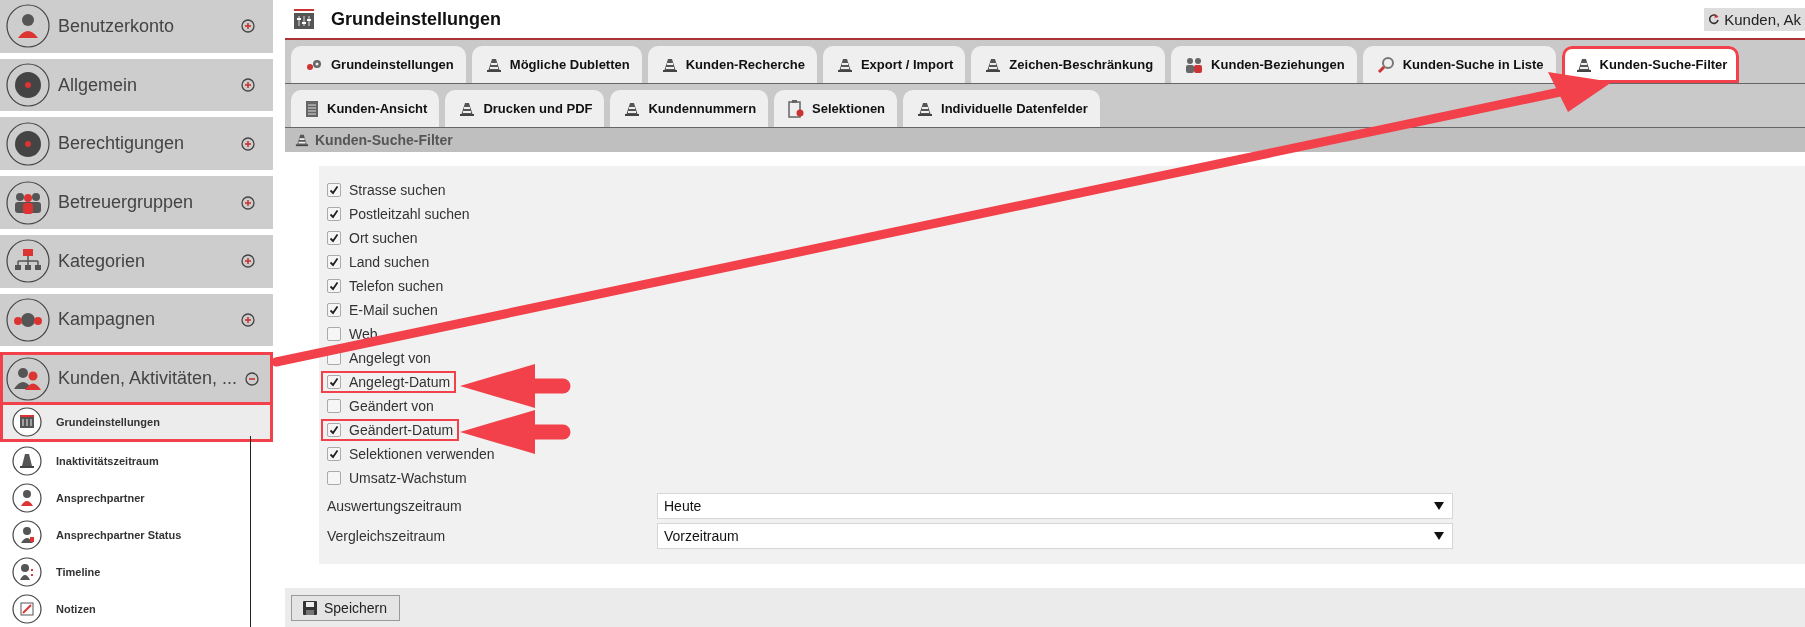 This screenshot has width=1805, height=627. What do you see at coordinates (314, 64) in the screenshot?
I see `gear-icon` at bounding box center [314, 64].